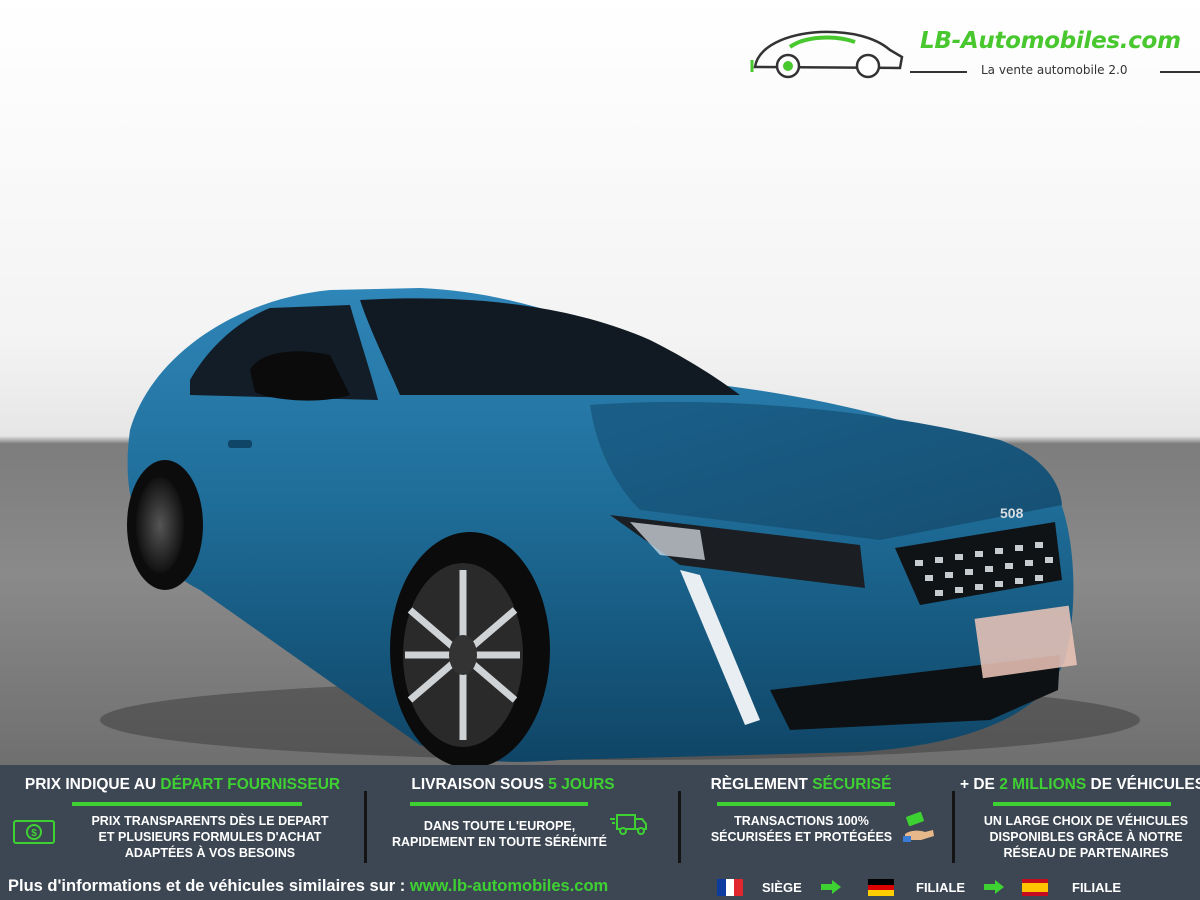 This screenshot has height=900, width=1200. I want to click on feature-line: RÉSEAU DE PARTENAIRES, so click(1086, 853).